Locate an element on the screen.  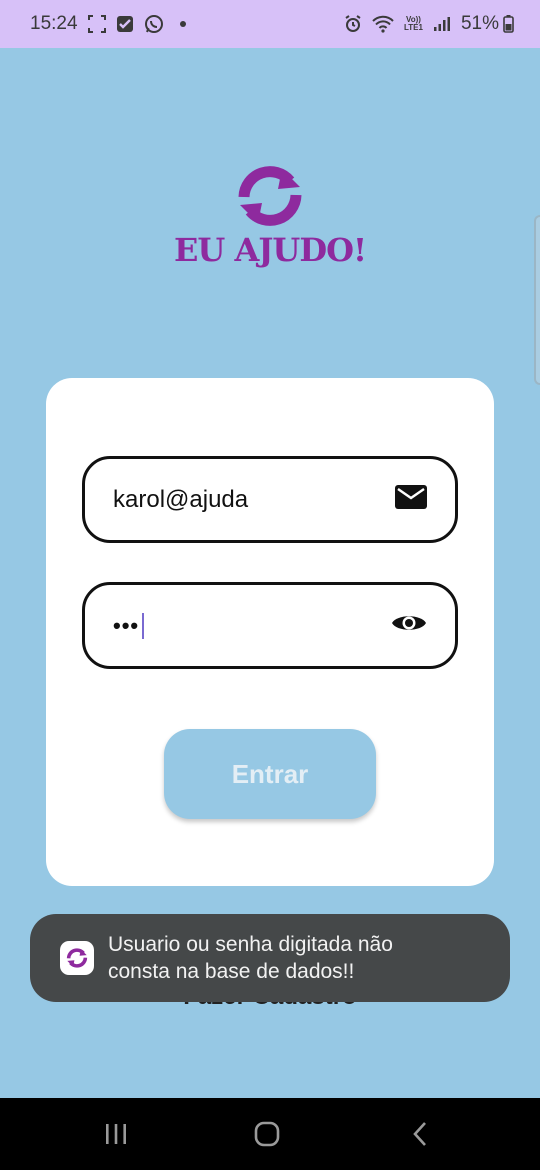
home-icon is located at coordinates (267, 1134).